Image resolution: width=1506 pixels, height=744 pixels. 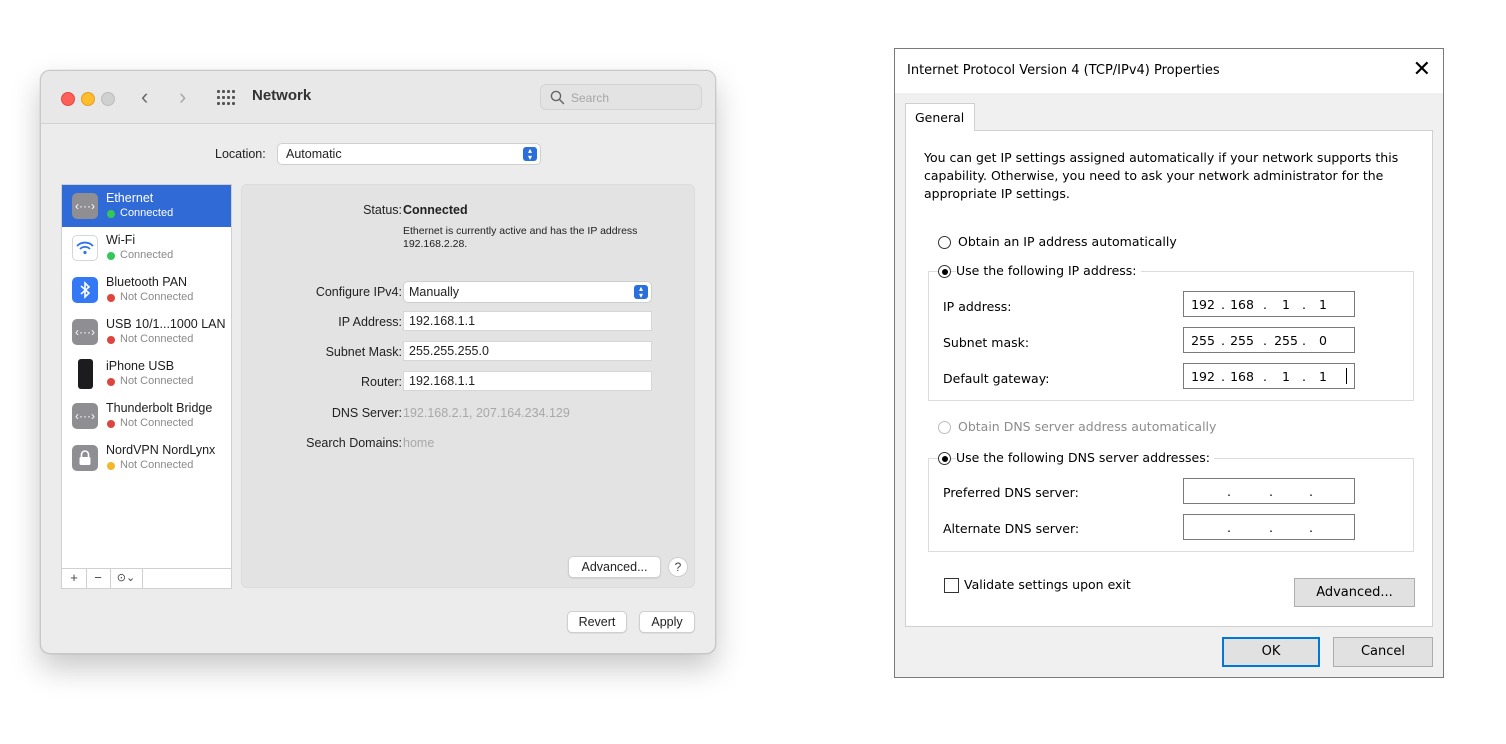 I want to click on use-following-dns-label: Use the following DNS server addresses:, so click(x=1085, y=457).